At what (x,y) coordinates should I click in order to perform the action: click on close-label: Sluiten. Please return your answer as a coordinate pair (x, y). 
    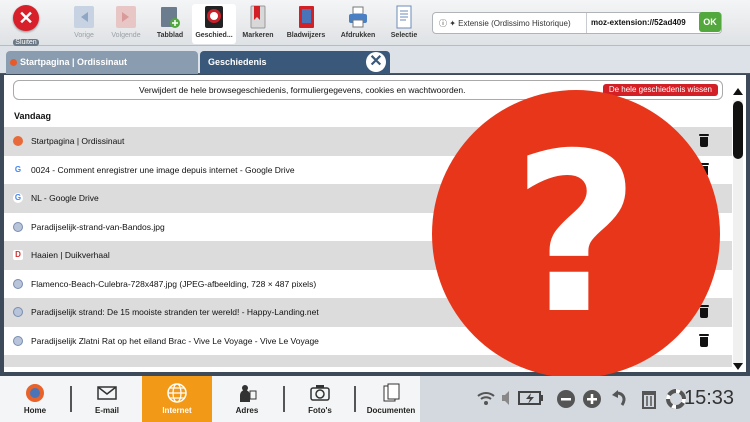
    Looking at the image, I should click on (26, 42).